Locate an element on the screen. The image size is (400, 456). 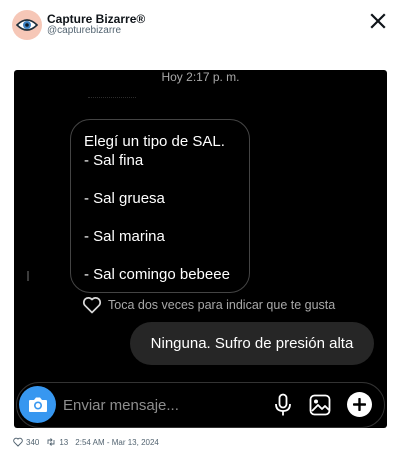
like-hint-row: Toca dos veces para indicar que te gusta is located at coordinates (208, 305).